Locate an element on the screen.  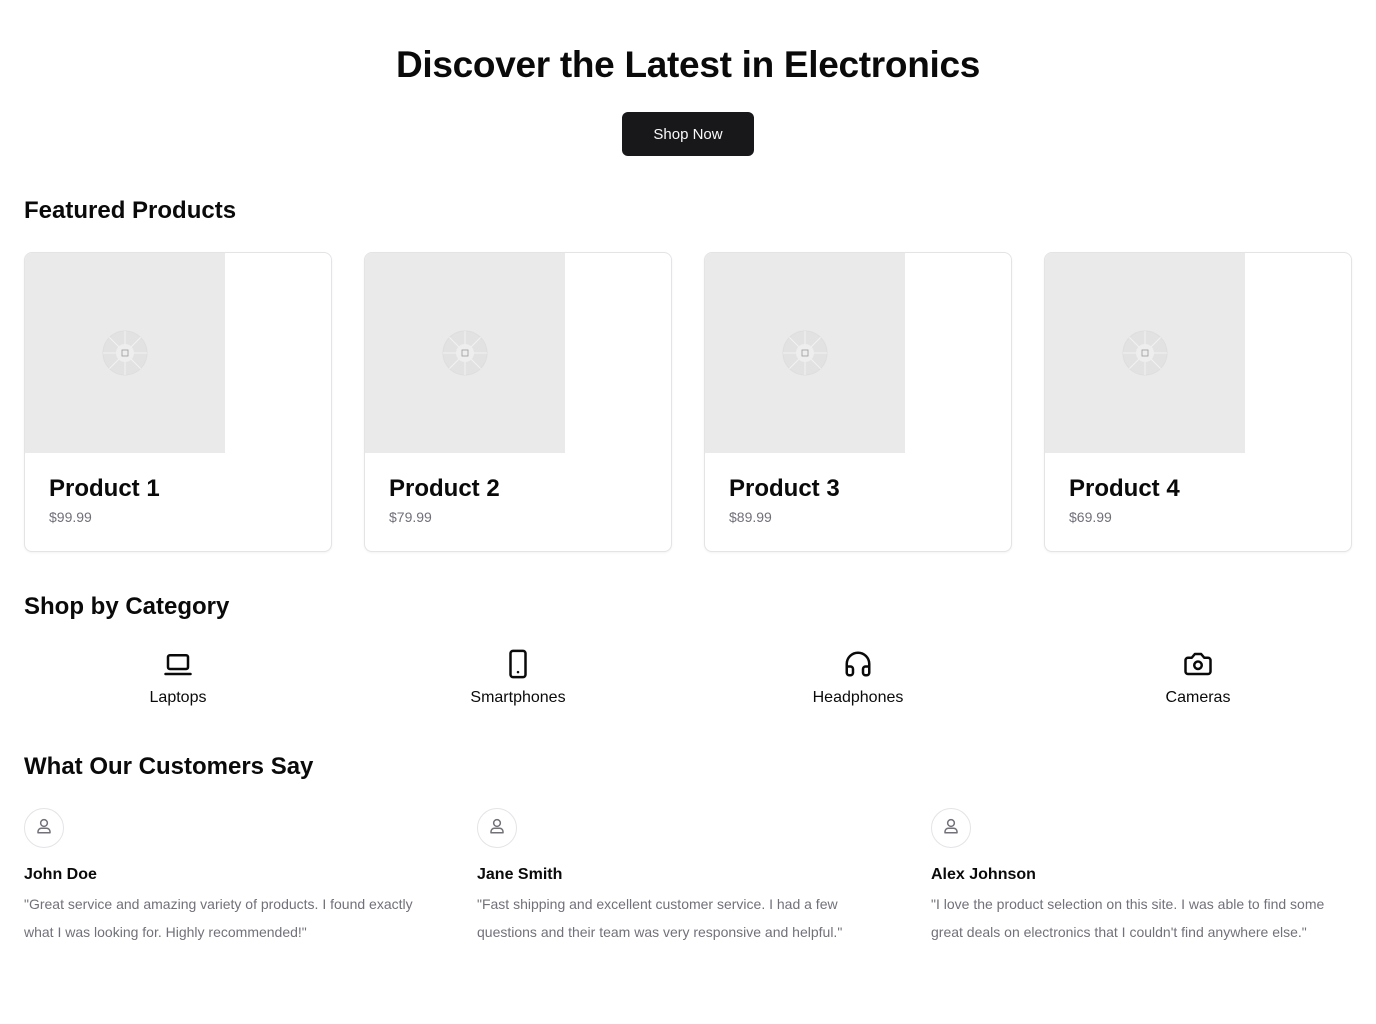
product-name: Product 4 is located at coordinates (1124, 488).